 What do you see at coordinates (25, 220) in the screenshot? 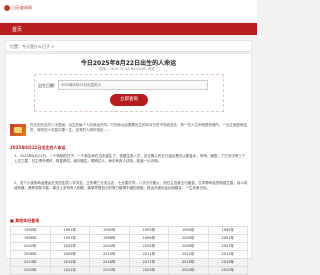
I see `section-title: ■ 其他年份查询` at bounding box center [25, 220].